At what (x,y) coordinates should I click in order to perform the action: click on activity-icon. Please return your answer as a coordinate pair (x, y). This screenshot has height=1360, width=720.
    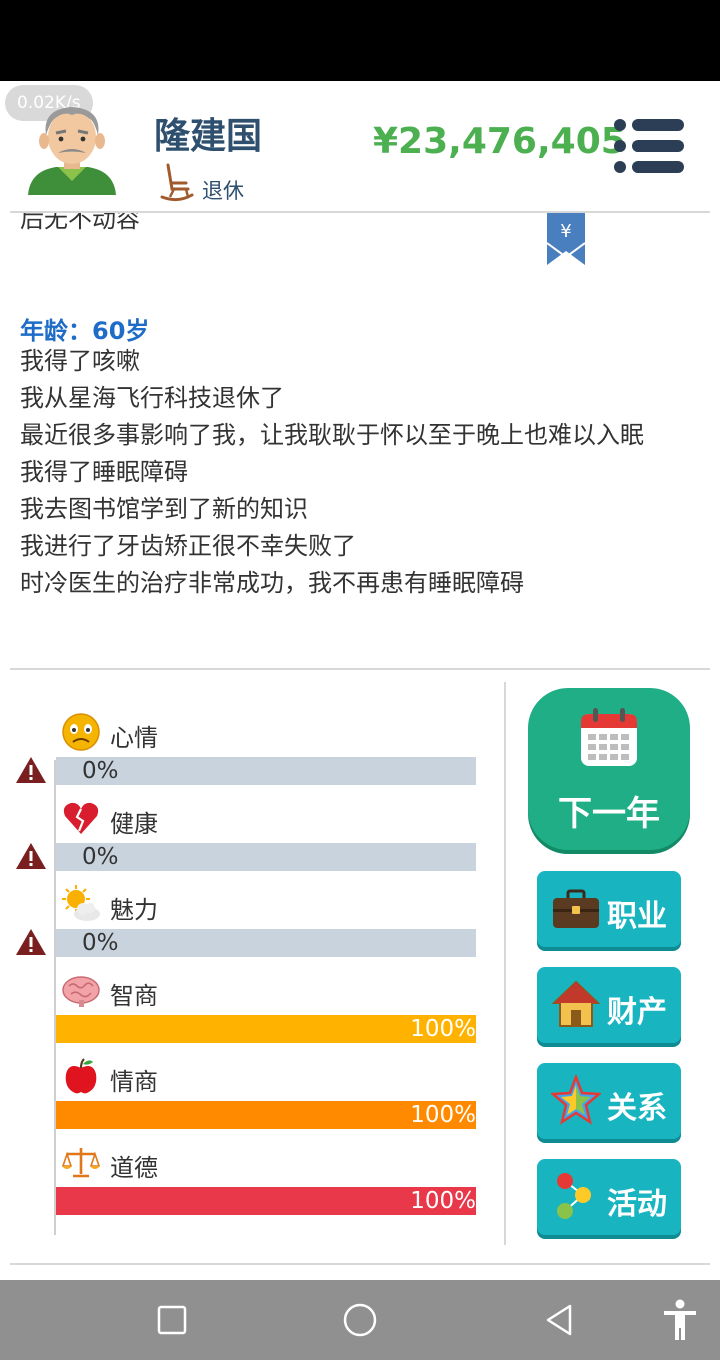
    Looking at the image, I should click on (574, 1196).